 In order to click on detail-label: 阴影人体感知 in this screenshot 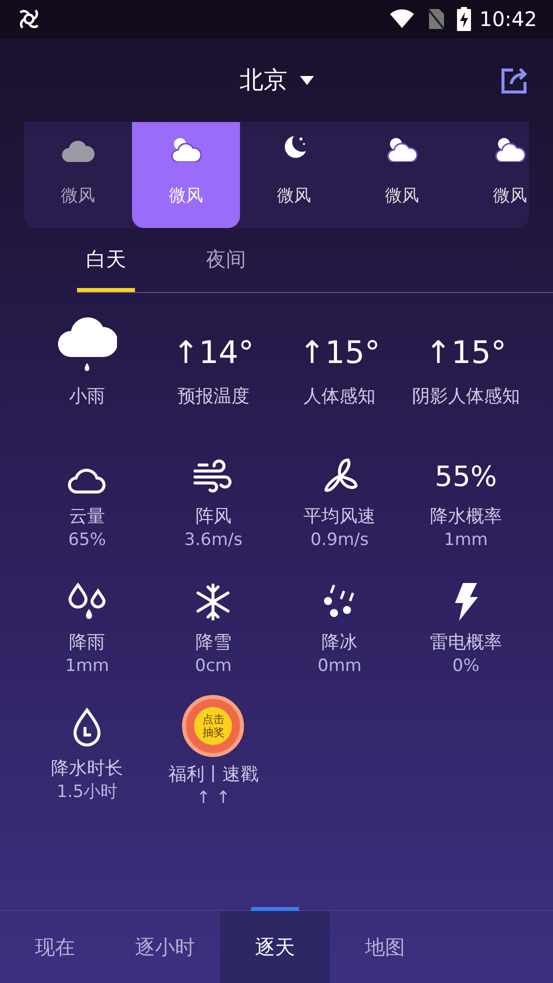, I will do `click(466, 397)`.